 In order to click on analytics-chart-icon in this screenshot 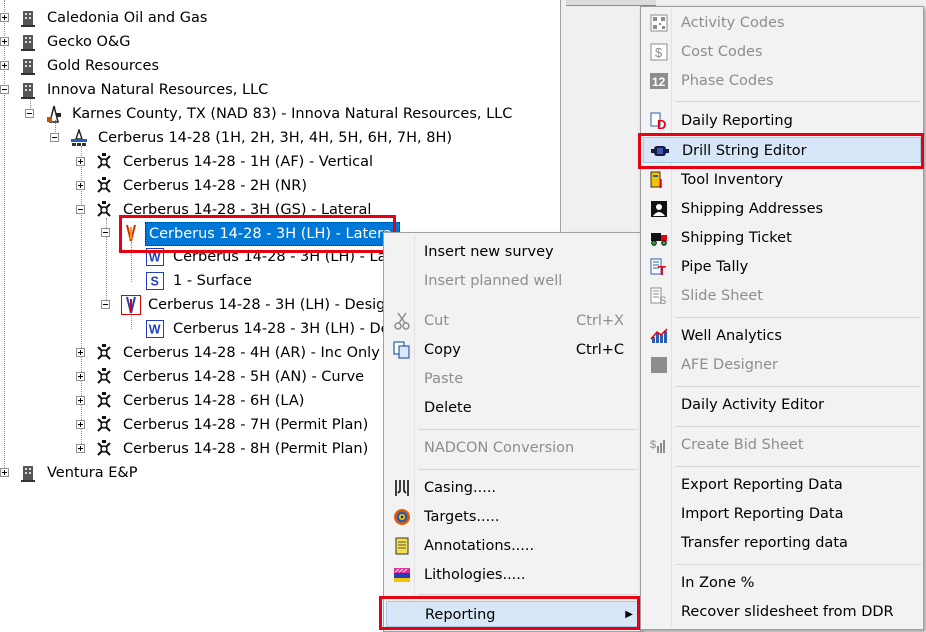, I will do `click(659, 335)`.